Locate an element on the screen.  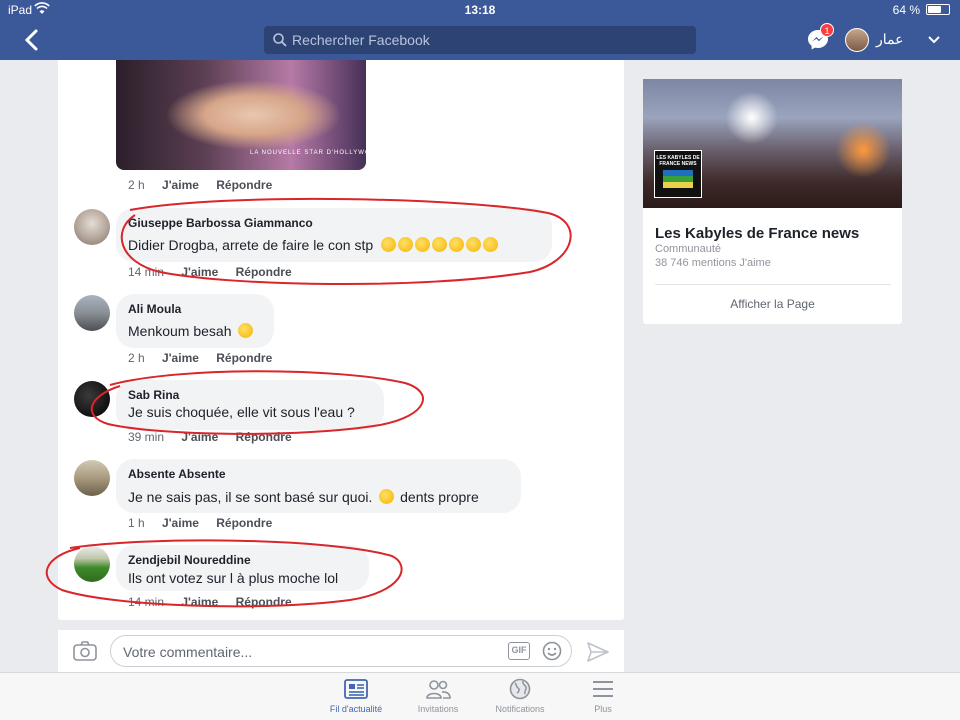
tab-notifications: Notifications is located at coordinates (520, 696).